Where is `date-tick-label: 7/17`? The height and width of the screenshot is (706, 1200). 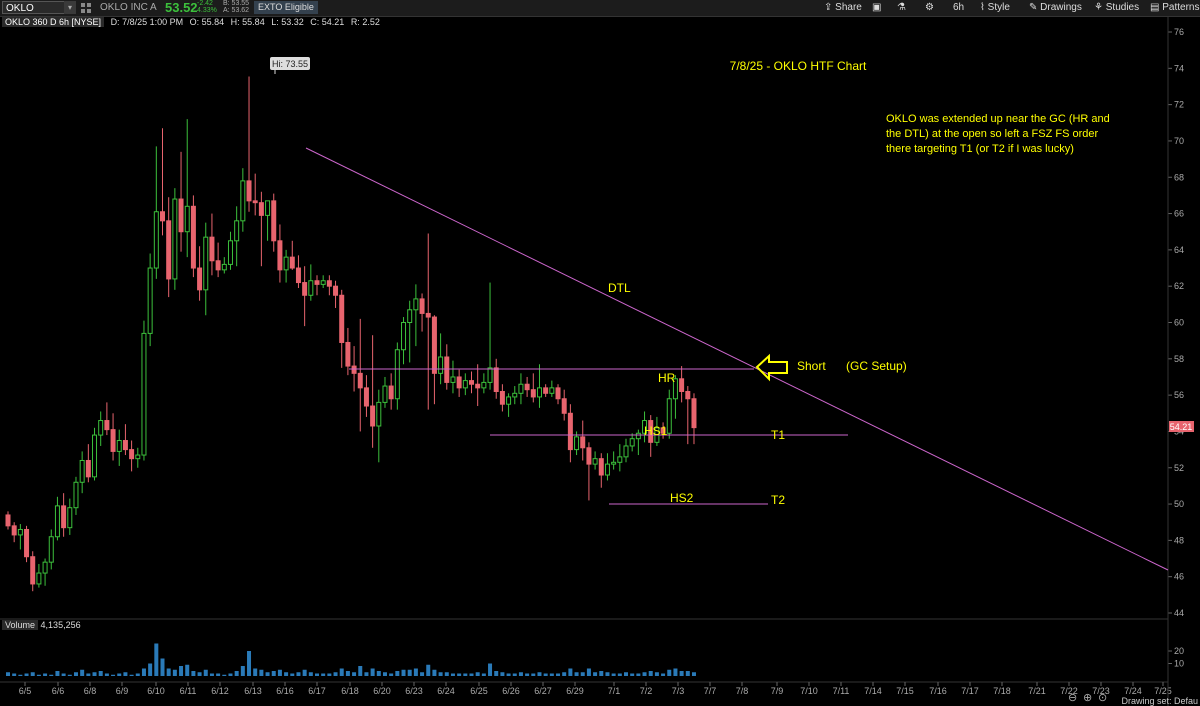
date-tick-label: 7/17 is located at coordinates (970, 691).